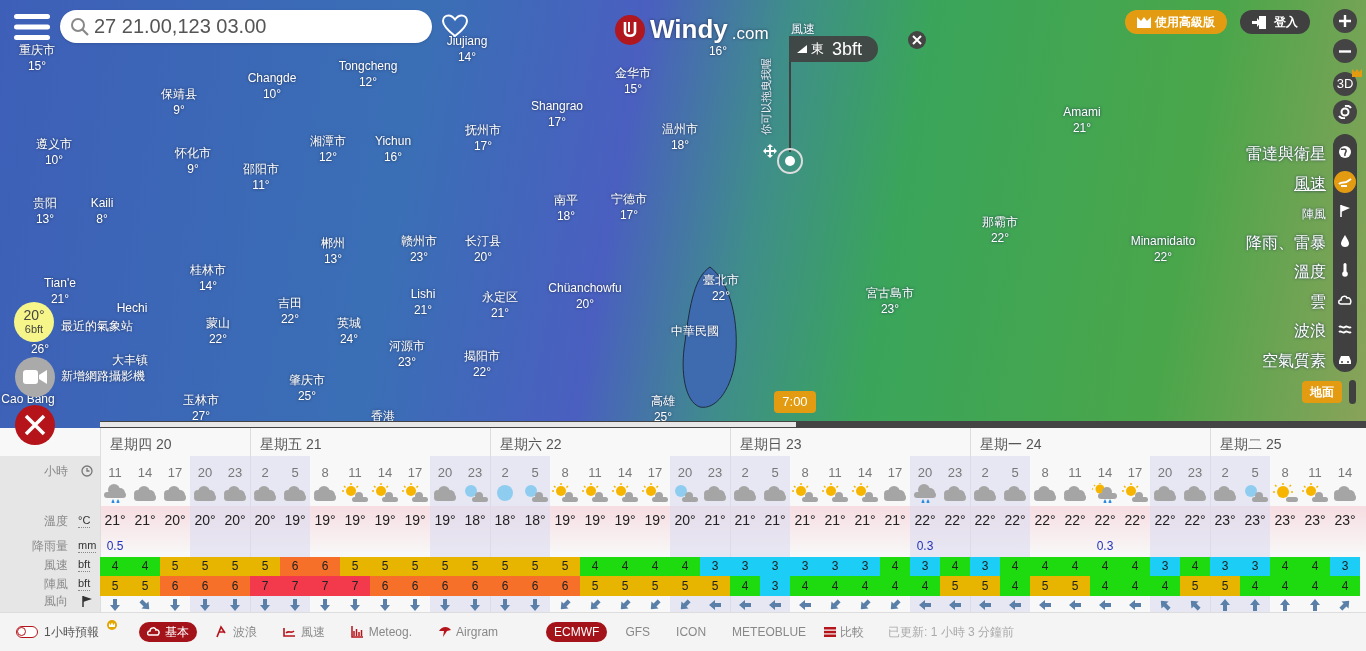 The image size is (1366, 651). Describe the element at coordinates (1318, 301) in the screenshot. I see `layer-label: 雲` at that location.